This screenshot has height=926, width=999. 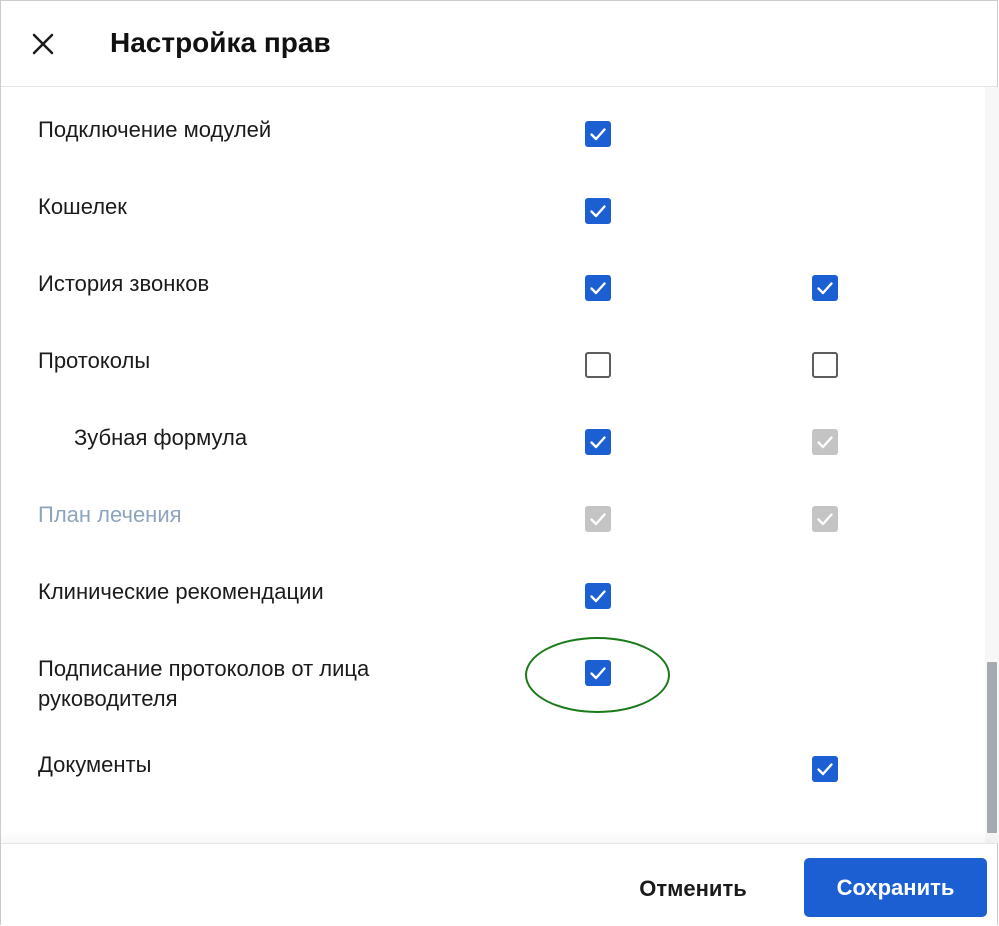 What do you see at coordinates (82, 206) in the screenshot?
I see `permission-label: Кошелек` at bounding box center [82, 206].